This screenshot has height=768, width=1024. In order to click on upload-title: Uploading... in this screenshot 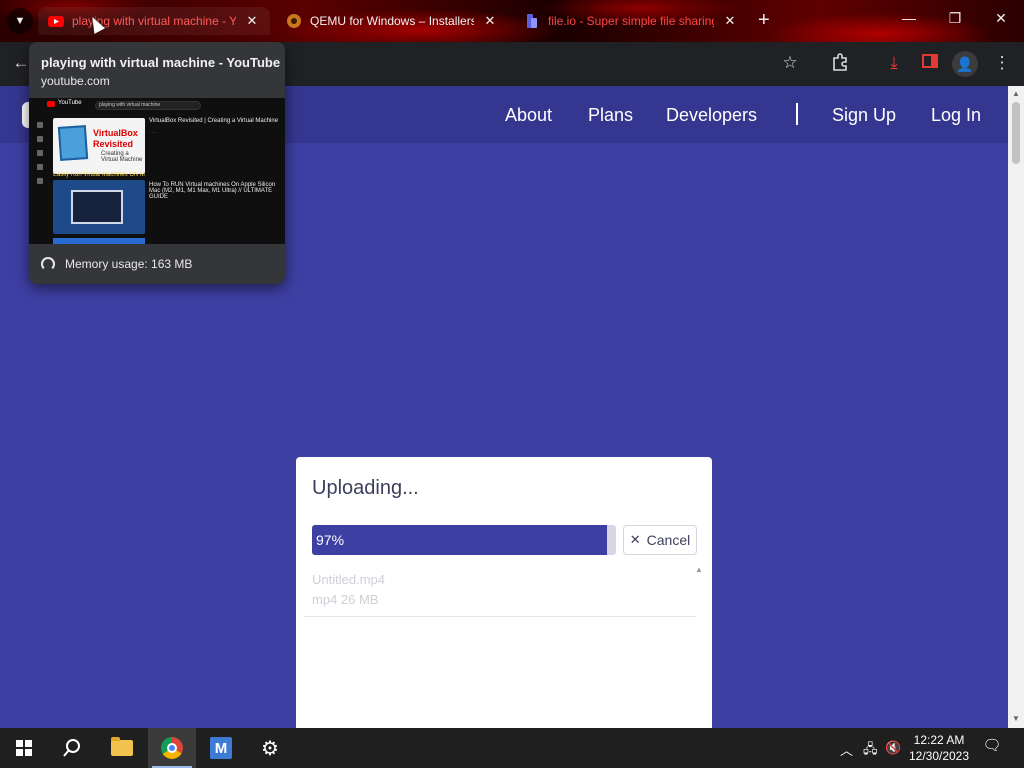, I will do `click(365, 488)`.